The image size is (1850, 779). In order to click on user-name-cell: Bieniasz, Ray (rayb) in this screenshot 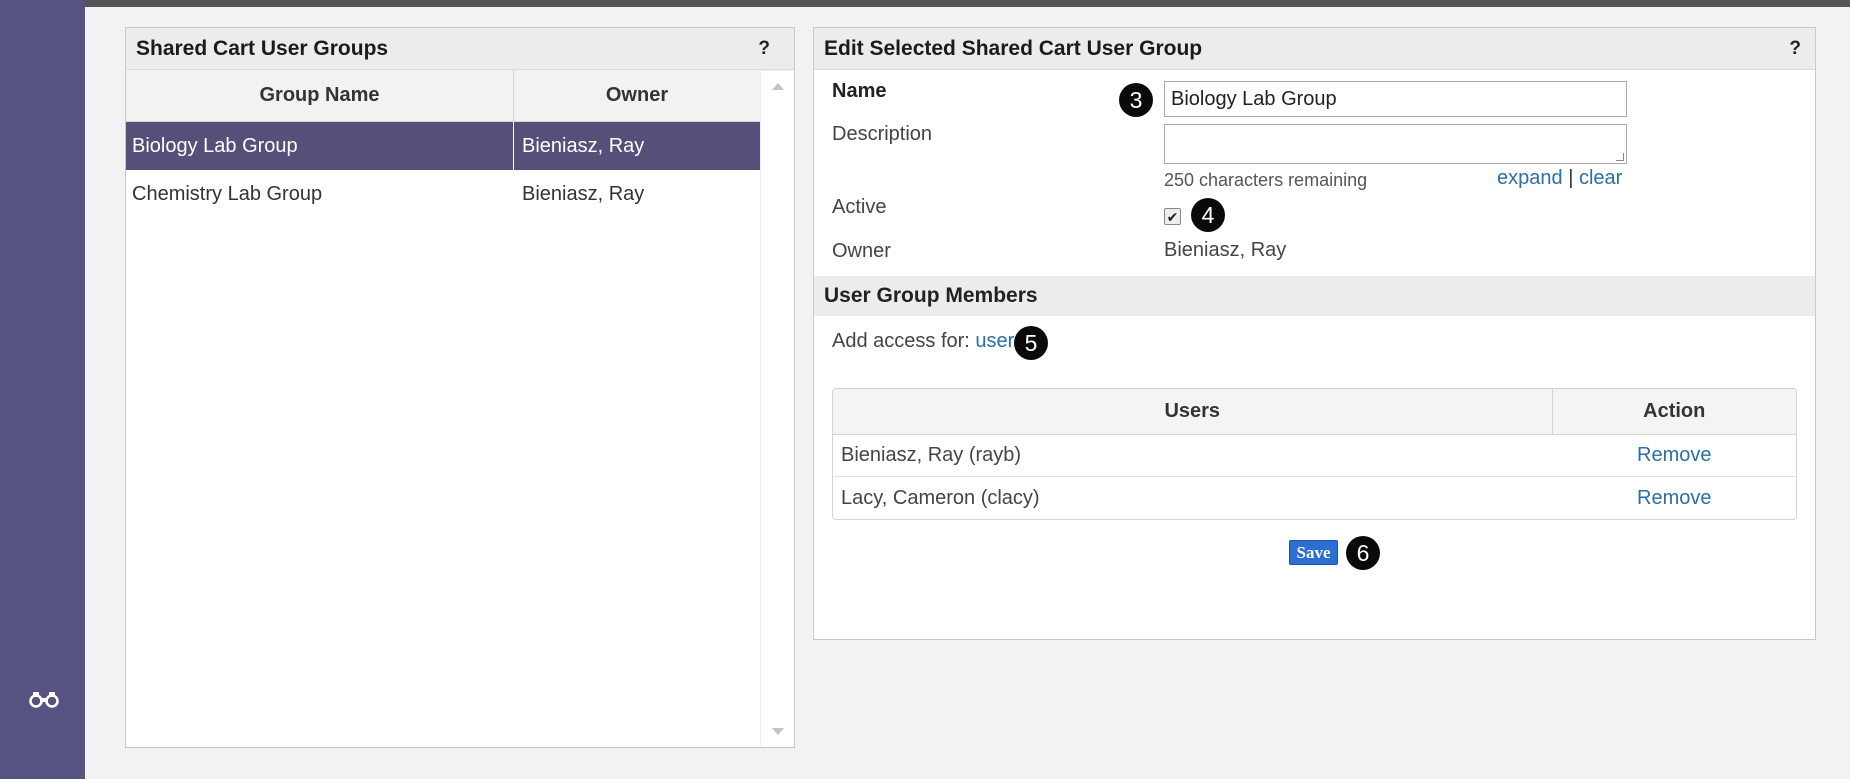, I will do `click(931, 455)`.